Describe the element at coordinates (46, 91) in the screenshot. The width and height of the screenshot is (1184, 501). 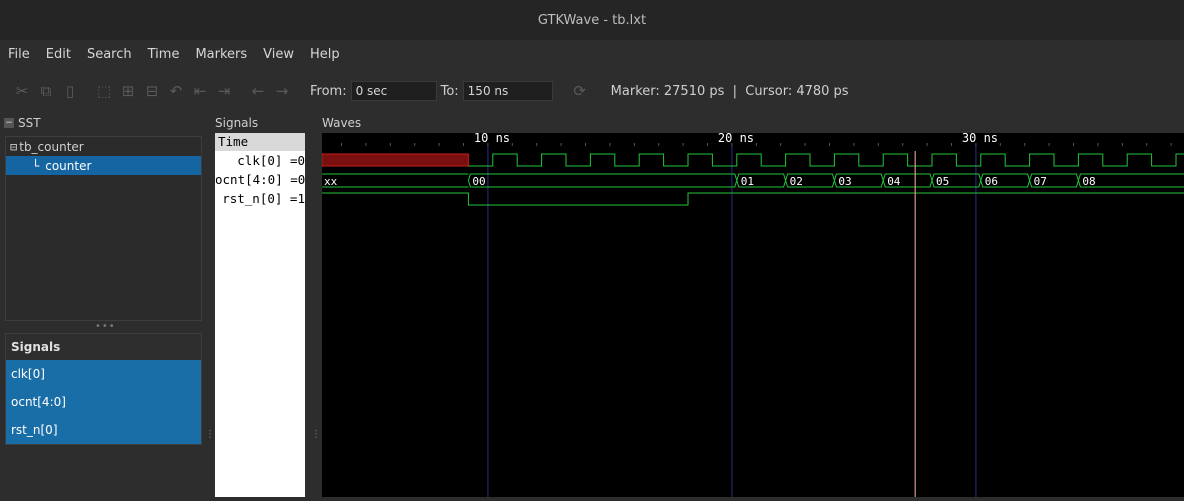
I see `copy-icon: ⧉` at that location.